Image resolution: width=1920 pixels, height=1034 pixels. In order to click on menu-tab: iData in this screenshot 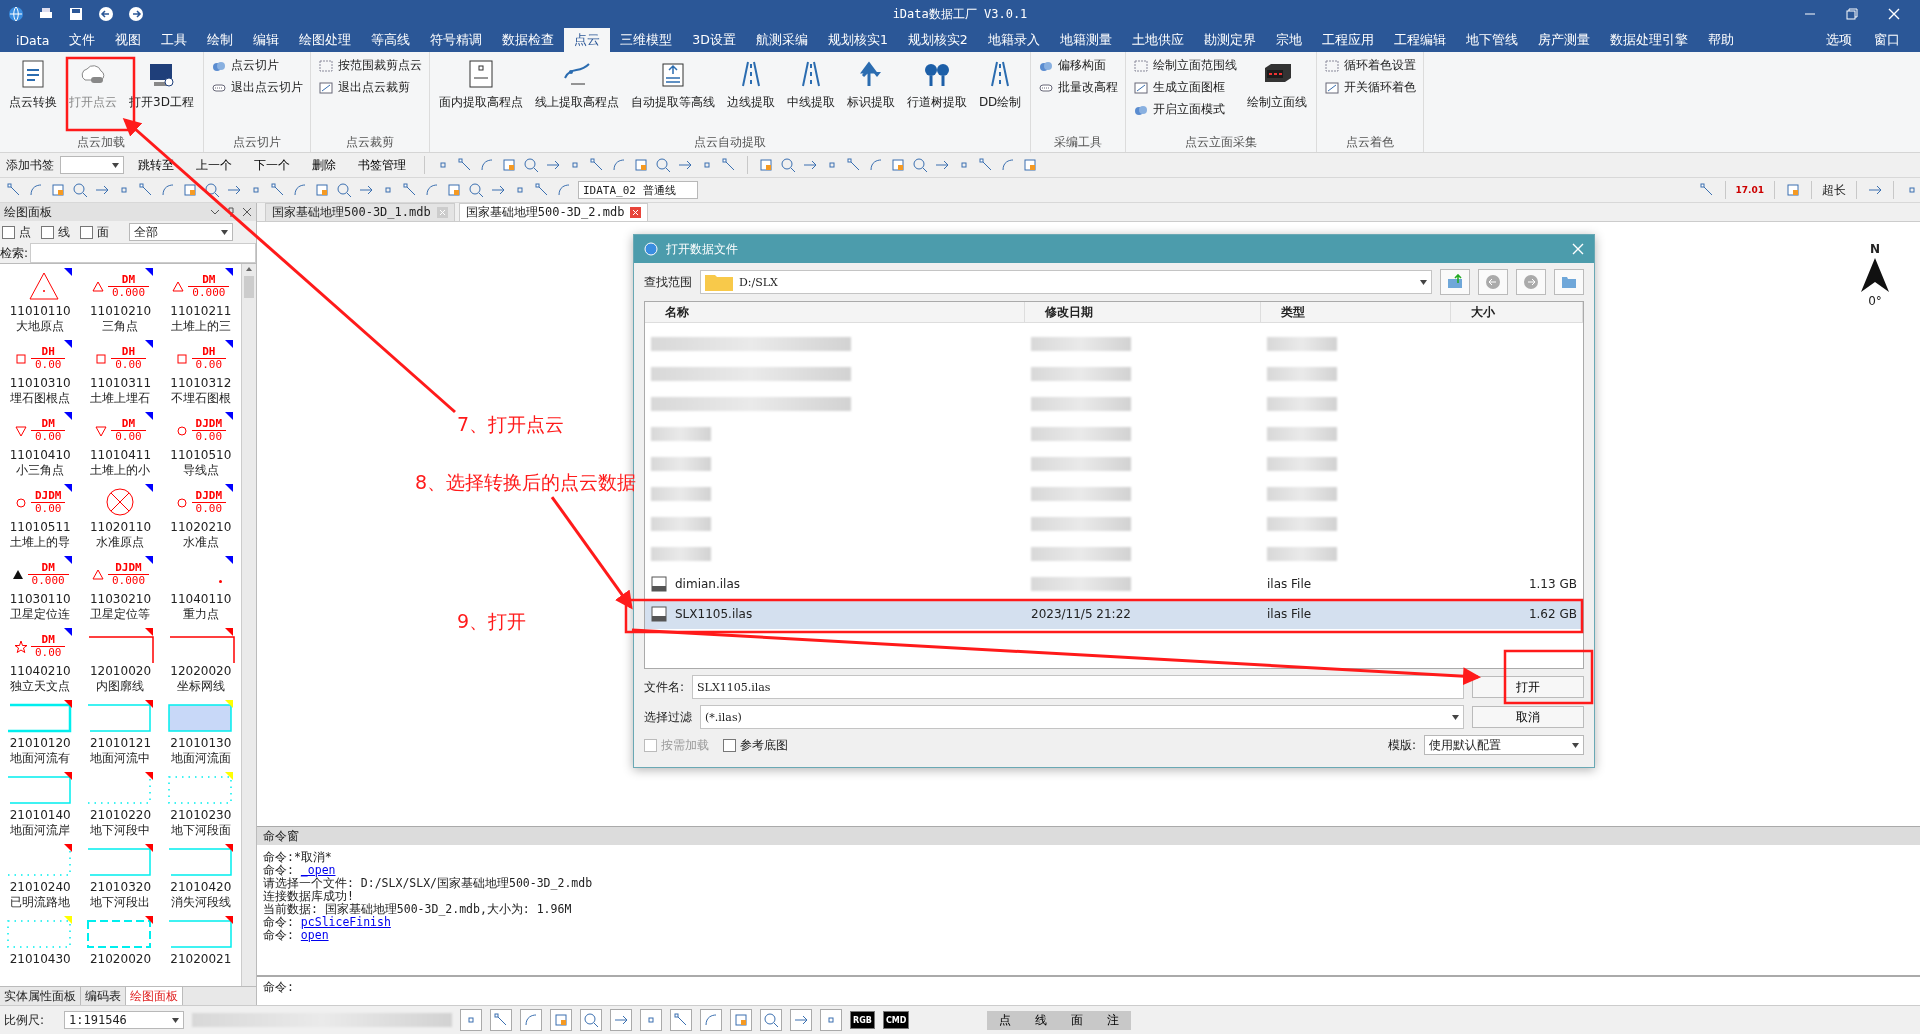, I will do `click(33, 40)`.